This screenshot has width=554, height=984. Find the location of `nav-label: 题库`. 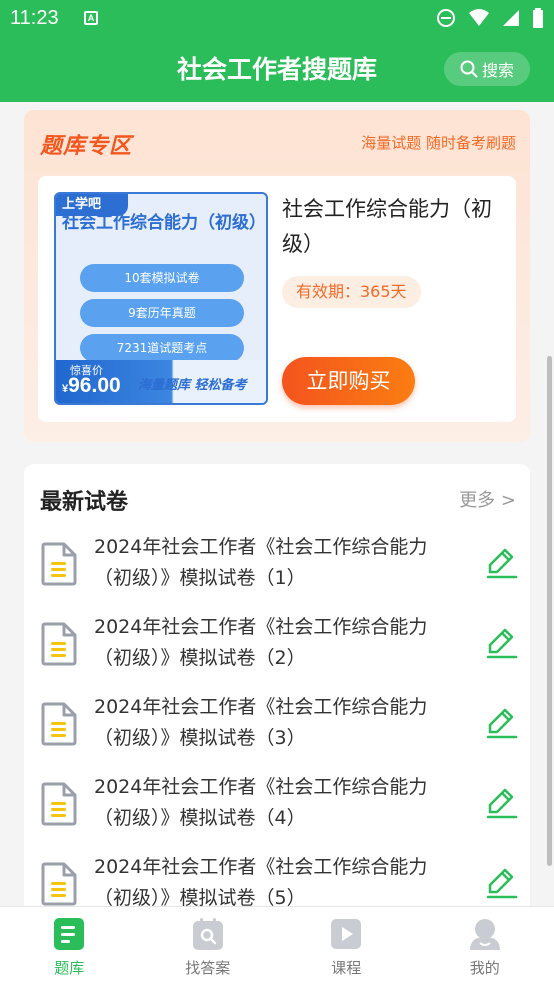

nav-label: 题库 is located at coordinates (69, 968).